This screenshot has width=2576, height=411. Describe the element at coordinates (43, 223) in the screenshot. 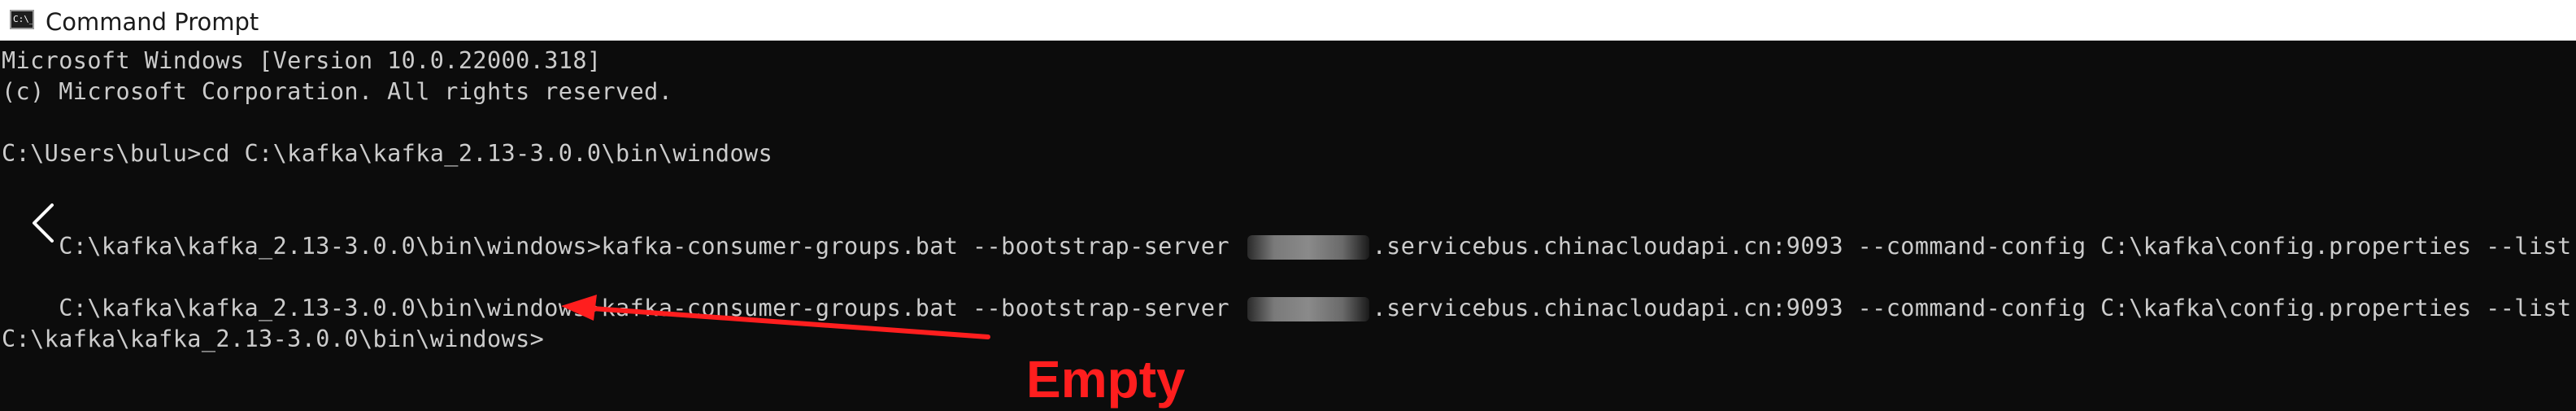

I see `chevron-left-icon` at that location.